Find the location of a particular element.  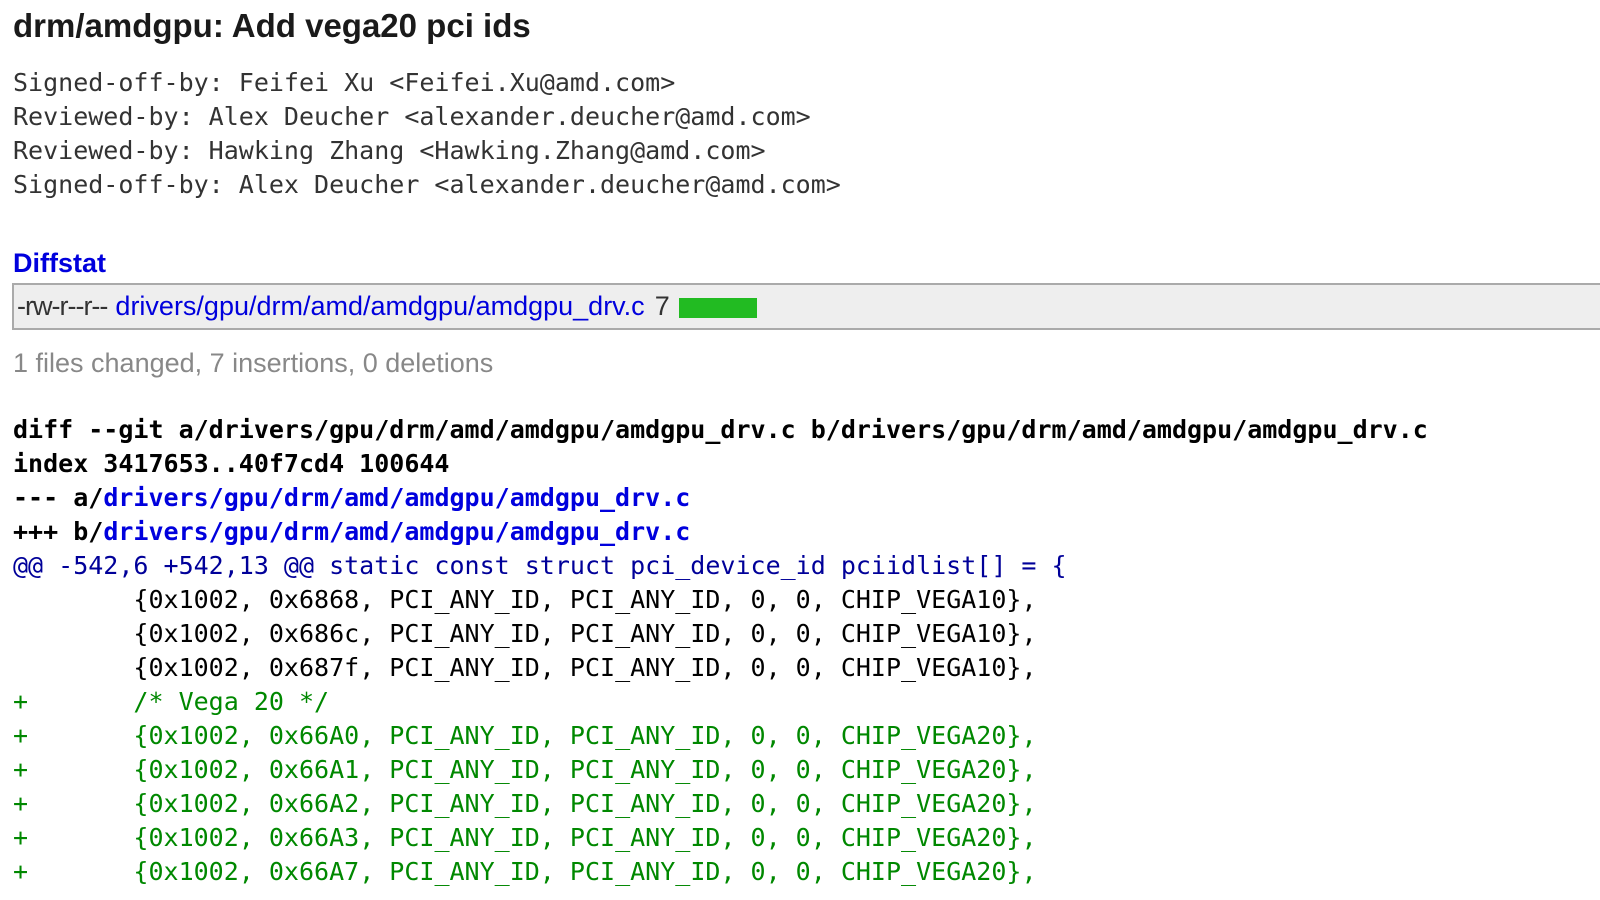

insertions-bar is located at coordinates (717, 307).